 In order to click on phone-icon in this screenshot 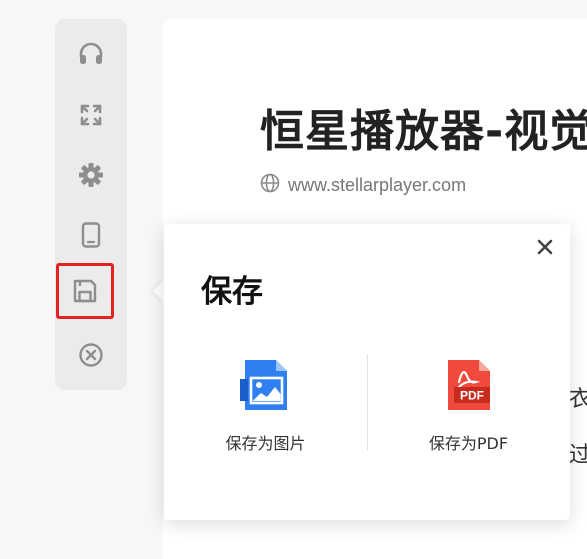, I will do `click(91, 235)`.